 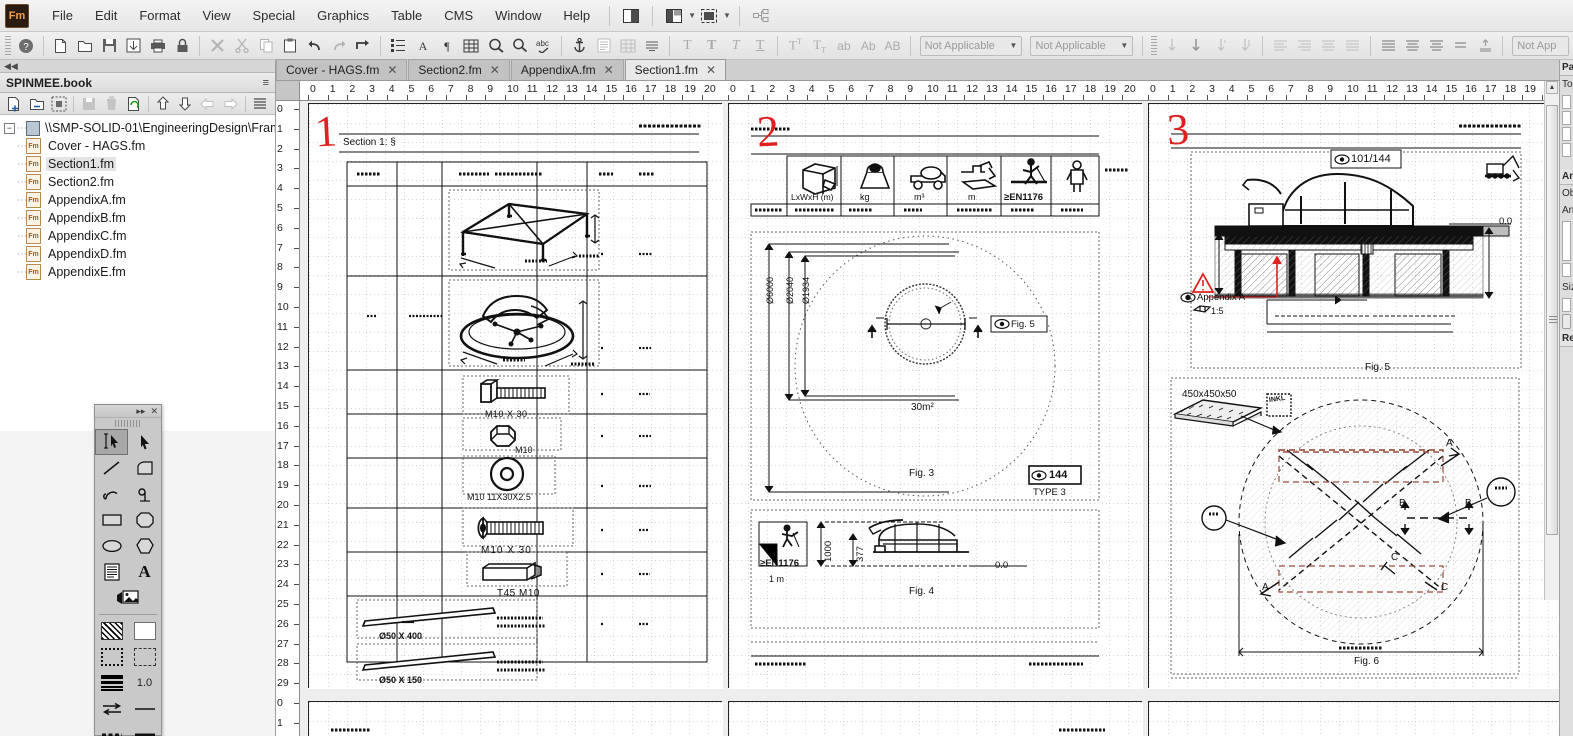 What do you see at coordinates (144, 631) in the screenshot?
I see `fill-color-white` at bounding box center [144, 631].